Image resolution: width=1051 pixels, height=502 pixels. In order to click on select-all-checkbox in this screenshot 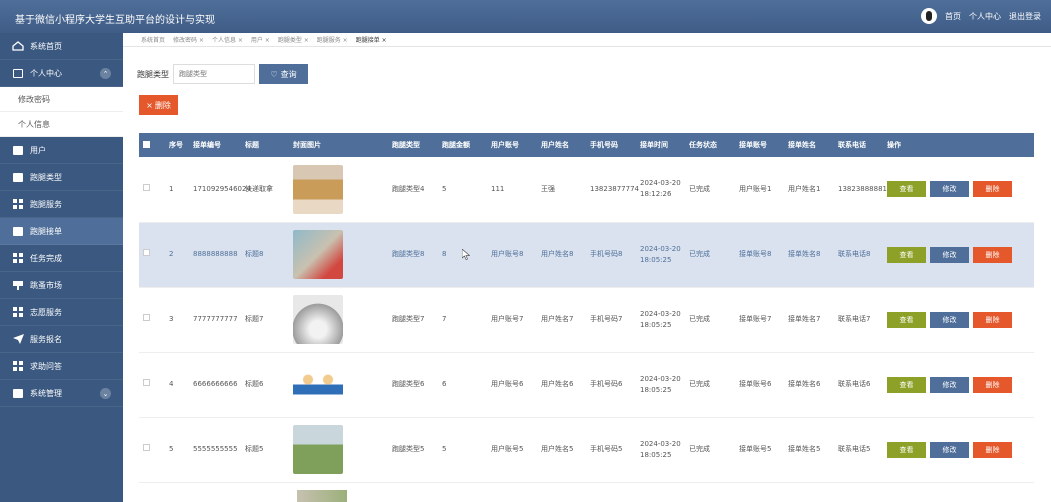, I will do `click(146, 144)`.